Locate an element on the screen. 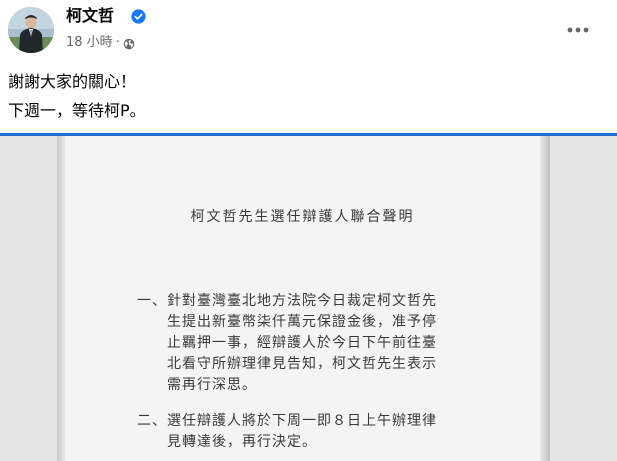  page-shadow-left is located at coordinates (61, 298).